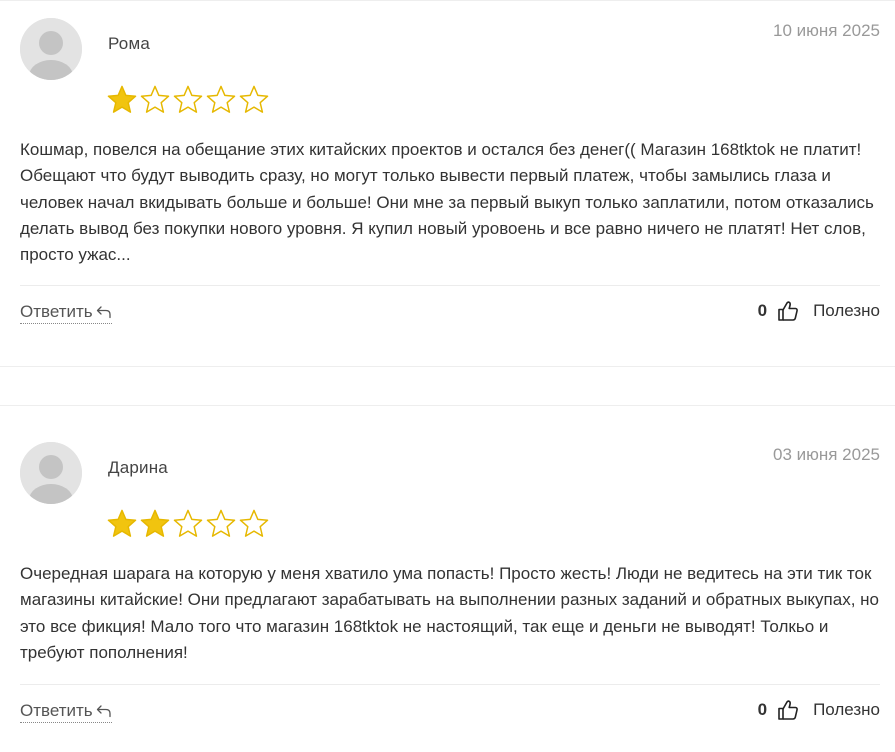 The image size is (895, 752). I want to click on review-separator, so click(447, 386).